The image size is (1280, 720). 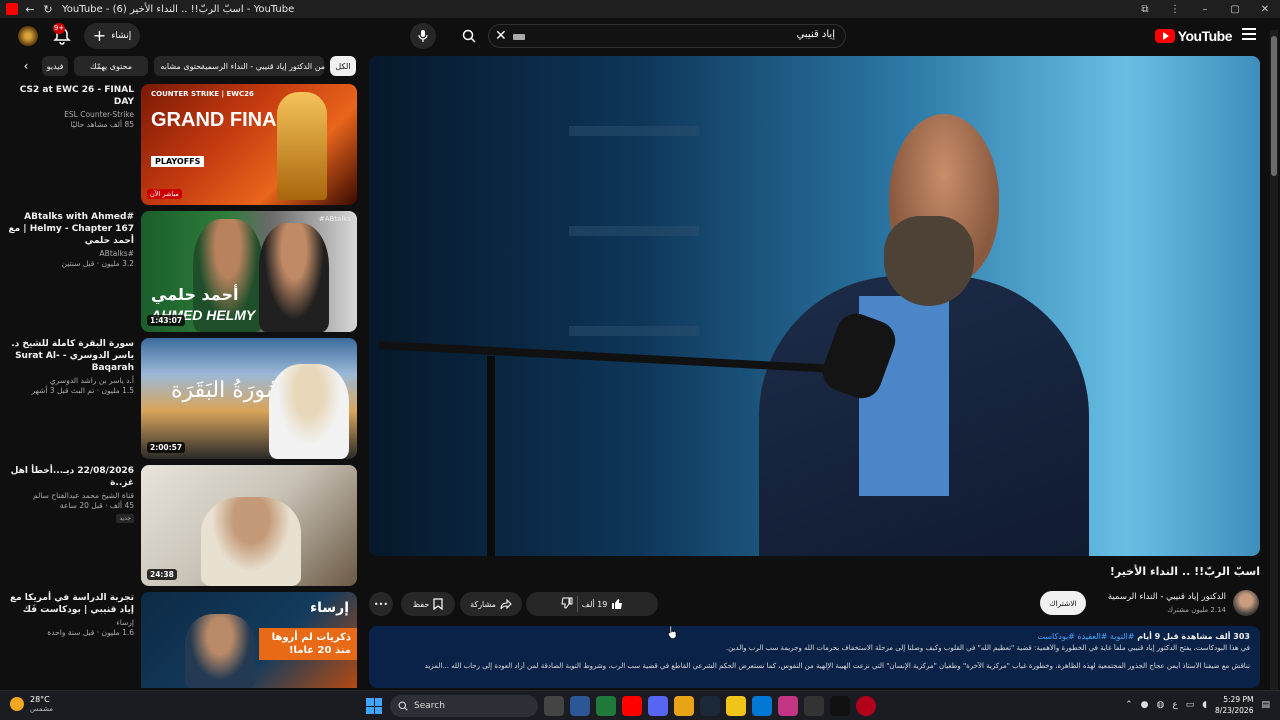 I want to click on chrome-icon, so click(x=684, y=706).